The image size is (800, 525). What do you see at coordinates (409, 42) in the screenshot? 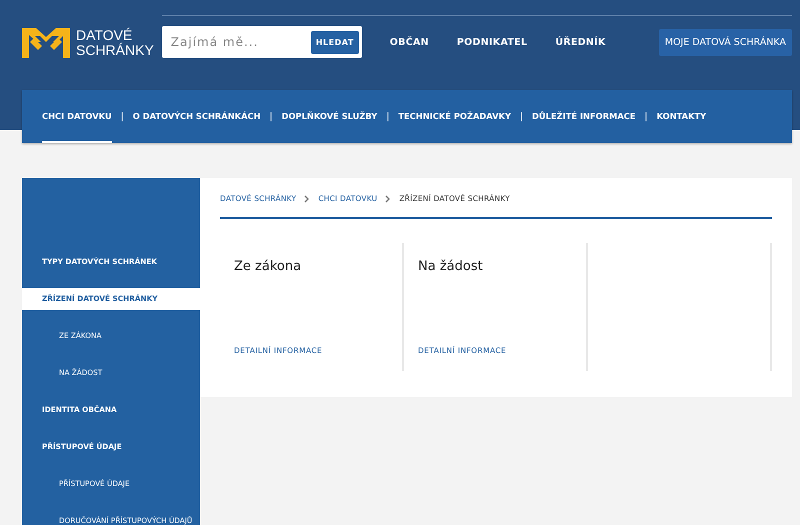
I see `top-nav-link: OBČAN` at bounding box center [409, 42].